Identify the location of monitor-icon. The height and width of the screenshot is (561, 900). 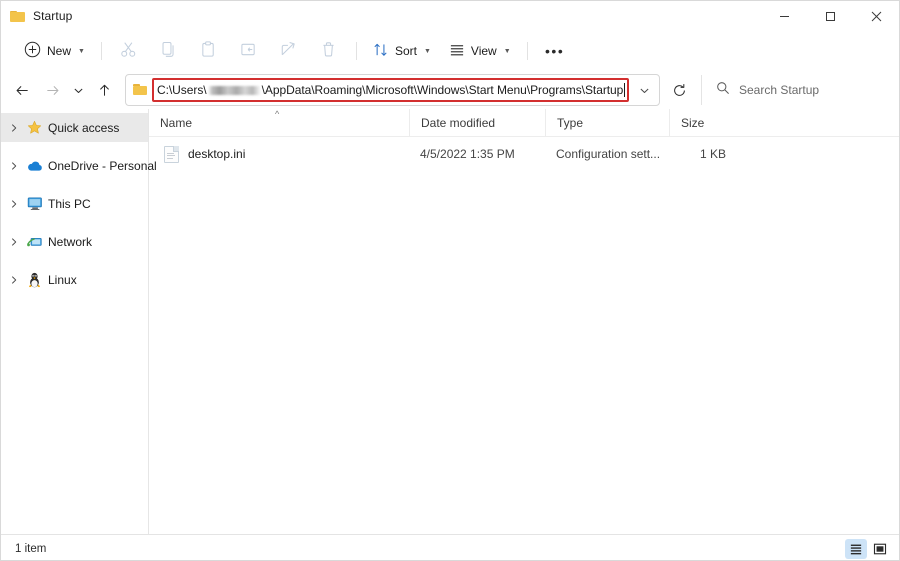
(34, 204).